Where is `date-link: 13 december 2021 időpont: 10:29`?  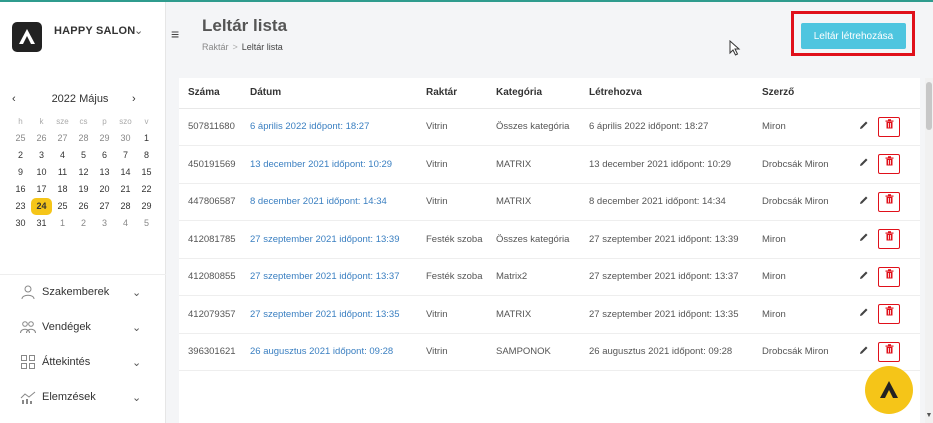
date-link: 13 december 2021 időpont: 10:29 is located at coordinates (329, 164).